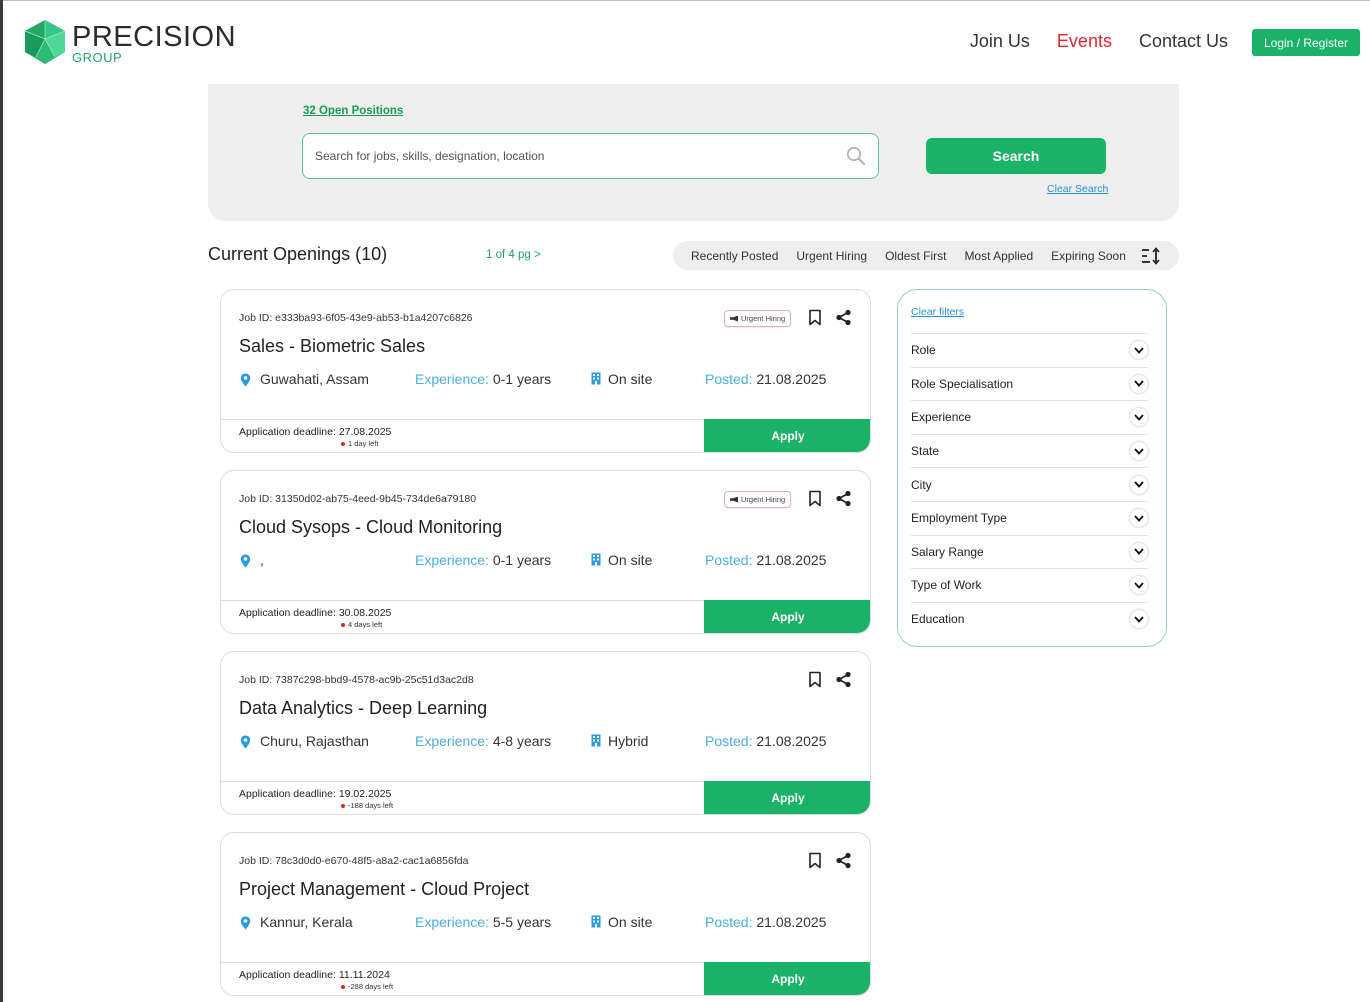 The image size is (1370, 1002). Describe the element at coordinates (831, 256) in the screenshot. I see `sort-urgent-hiring: Urgent Hiring` at that location.